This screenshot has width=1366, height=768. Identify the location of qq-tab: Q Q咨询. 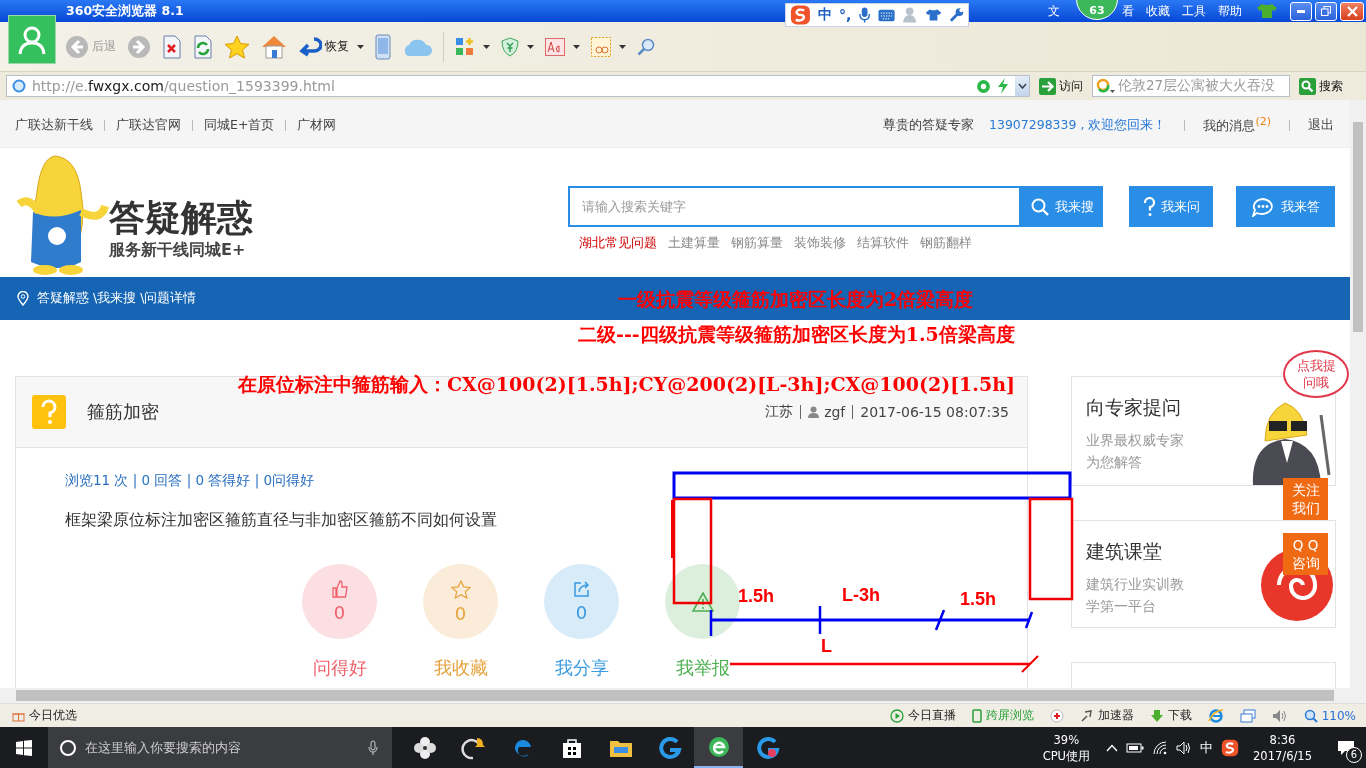
(1305, 554).